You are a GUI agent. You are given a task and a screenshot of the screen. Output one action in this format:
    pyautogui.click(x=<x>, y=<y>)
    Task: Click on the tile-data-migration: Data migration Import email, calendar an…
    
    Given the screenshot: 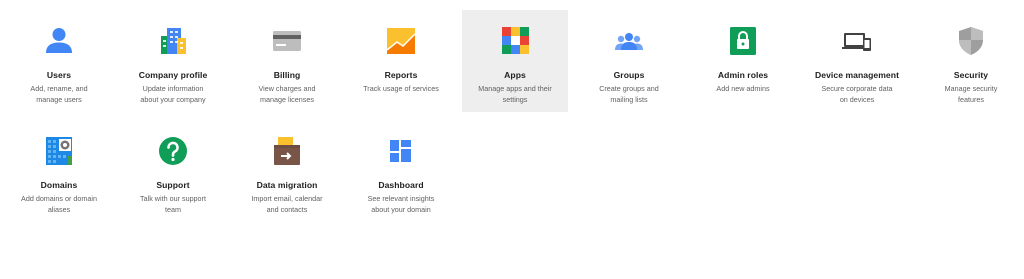 What is the action you would take?
    pyautogui.click(x=287, y=171)
    